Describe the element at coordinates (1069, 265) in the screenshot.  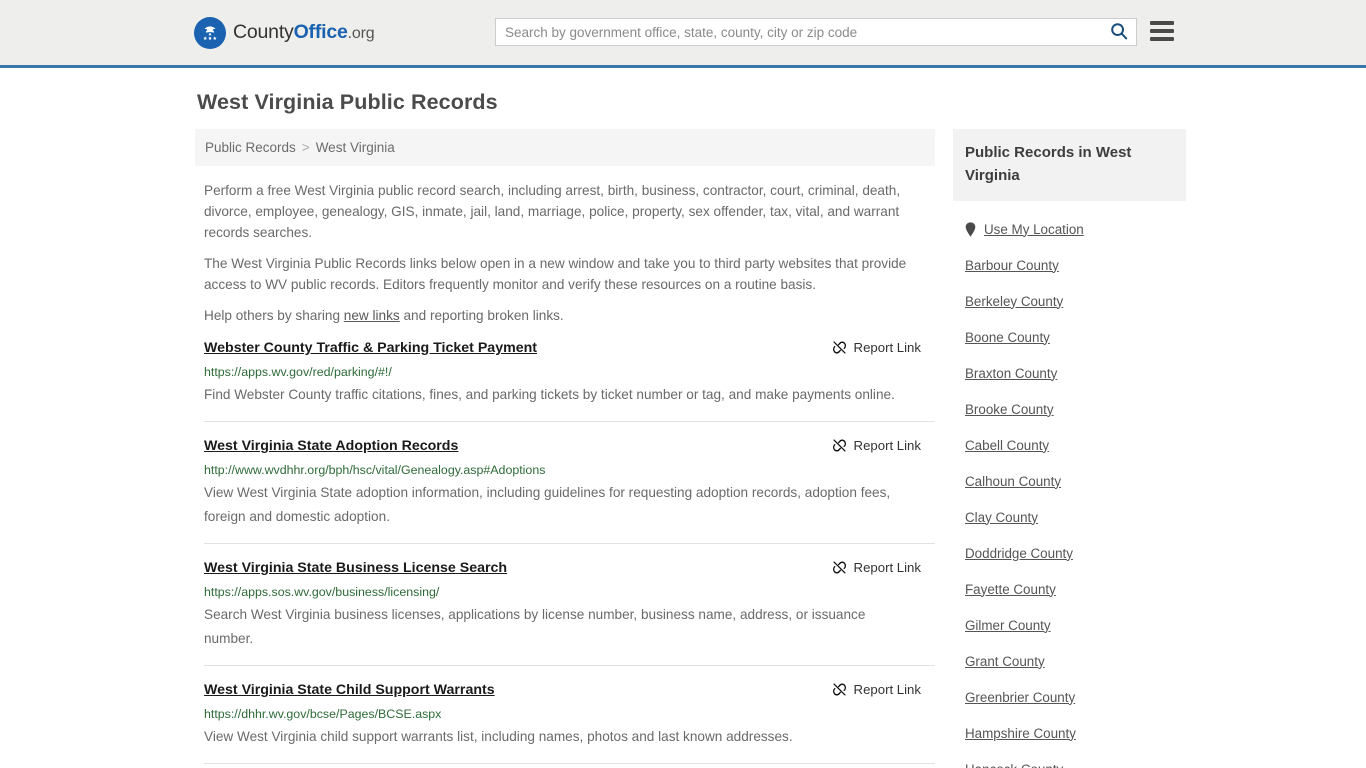
I see `sidebar-item-county: Barbour County` at that location.